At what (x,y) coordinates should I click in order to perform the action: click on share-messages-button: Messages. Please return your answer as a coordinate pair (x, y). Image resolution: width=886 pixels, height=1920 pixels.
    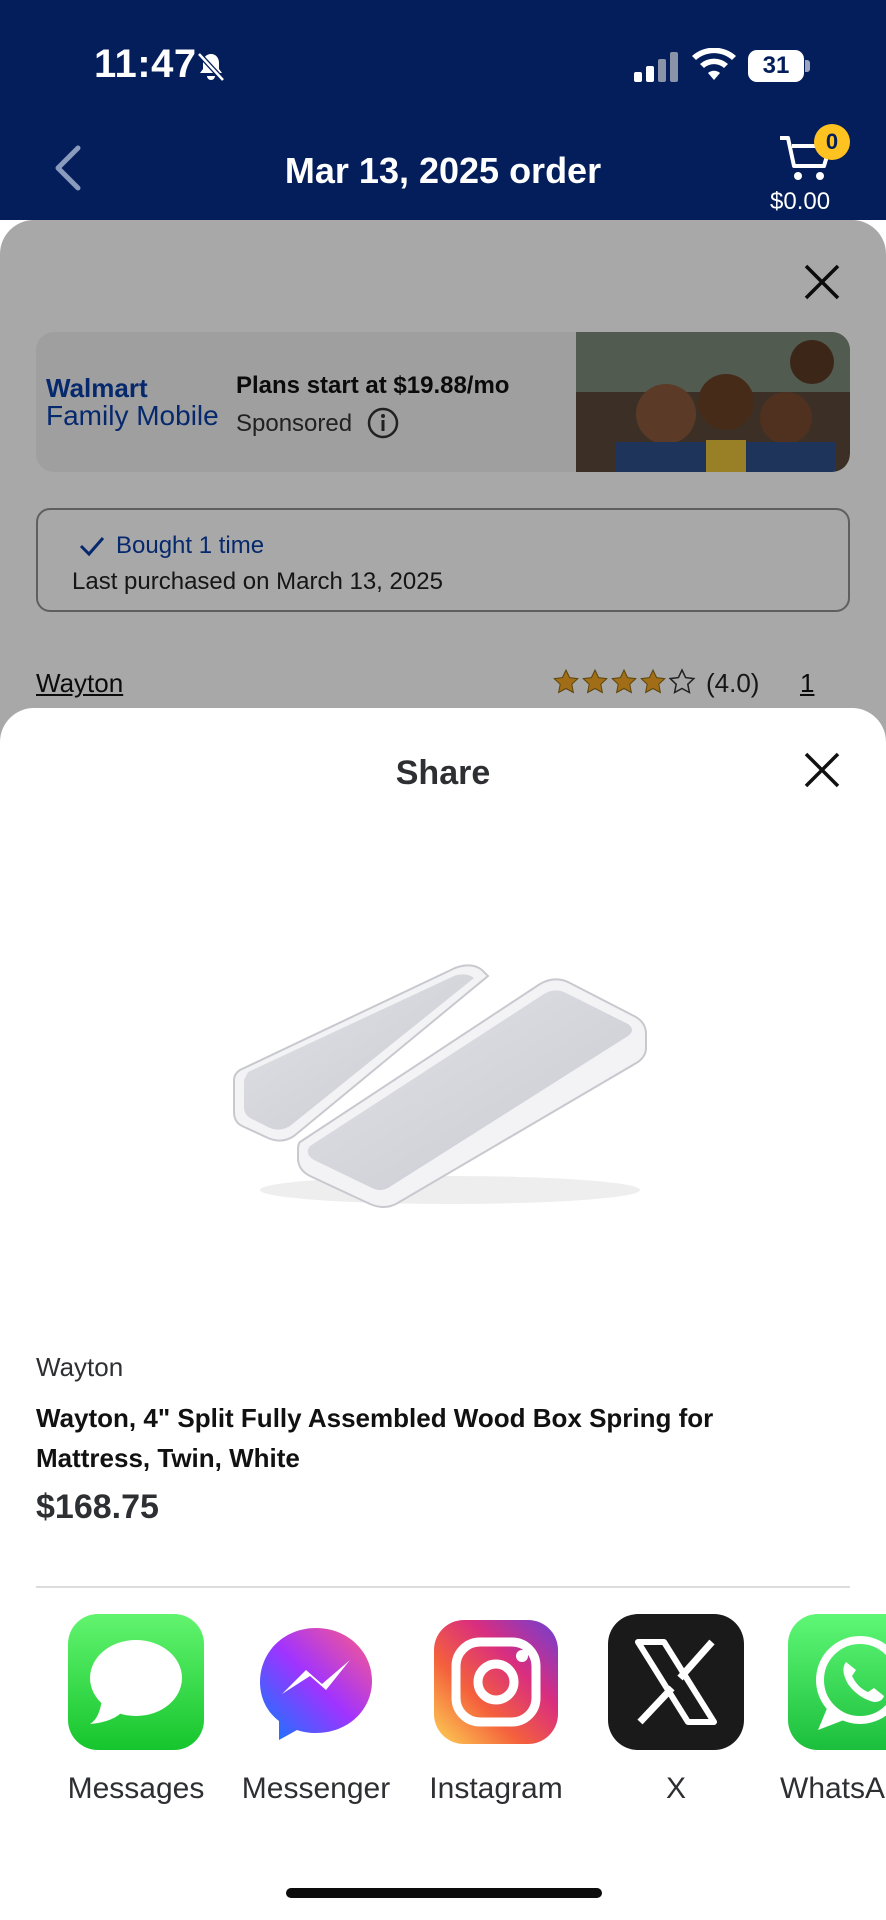
    Looking at the image, I should click on (114, 1714).